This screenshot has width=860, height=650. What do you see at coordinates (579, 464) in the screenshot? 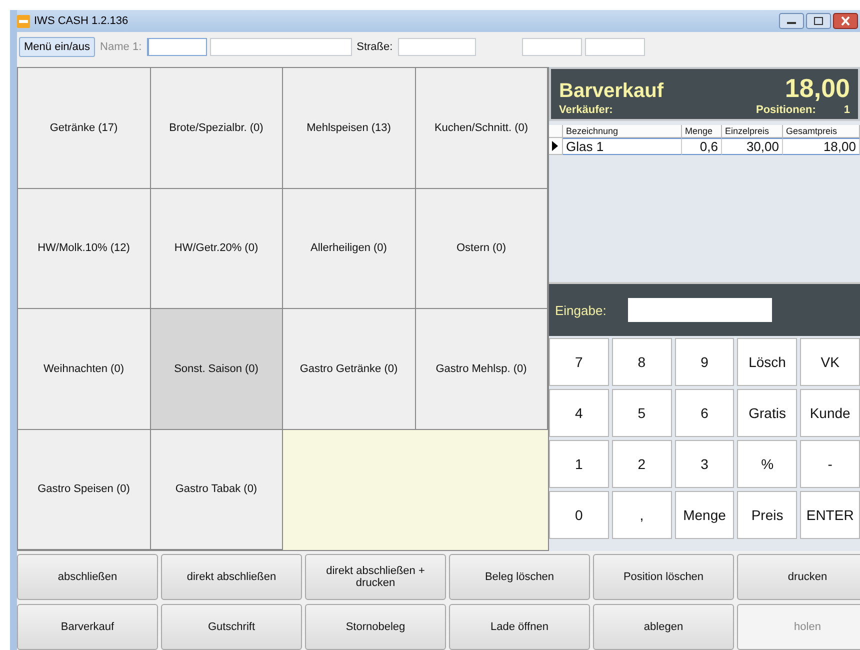
I see `keypad-key: 1` at bounding box center [579, 464].